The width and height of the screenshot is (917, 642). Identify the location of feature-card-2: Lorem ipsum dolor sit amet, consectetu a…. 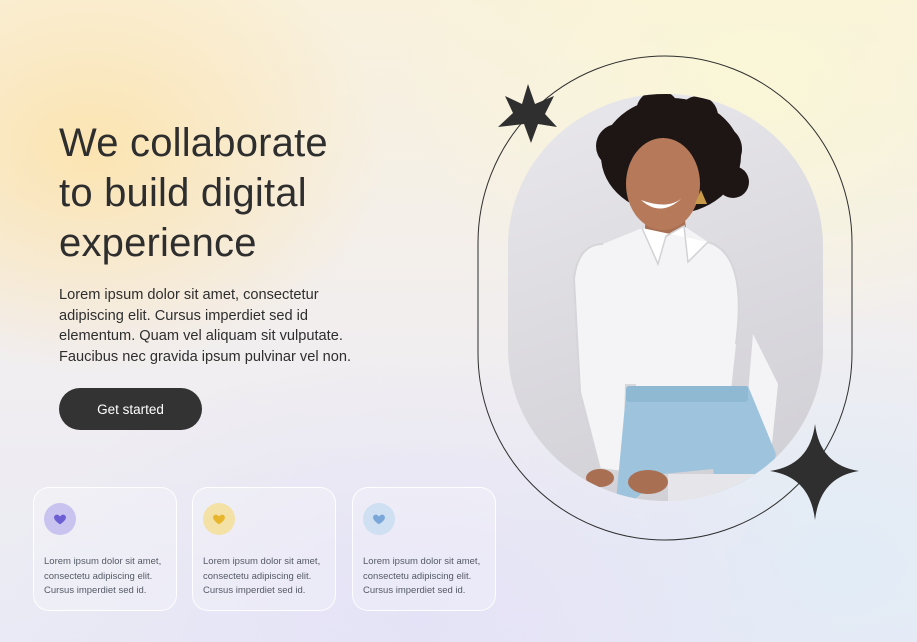
(264, 549).